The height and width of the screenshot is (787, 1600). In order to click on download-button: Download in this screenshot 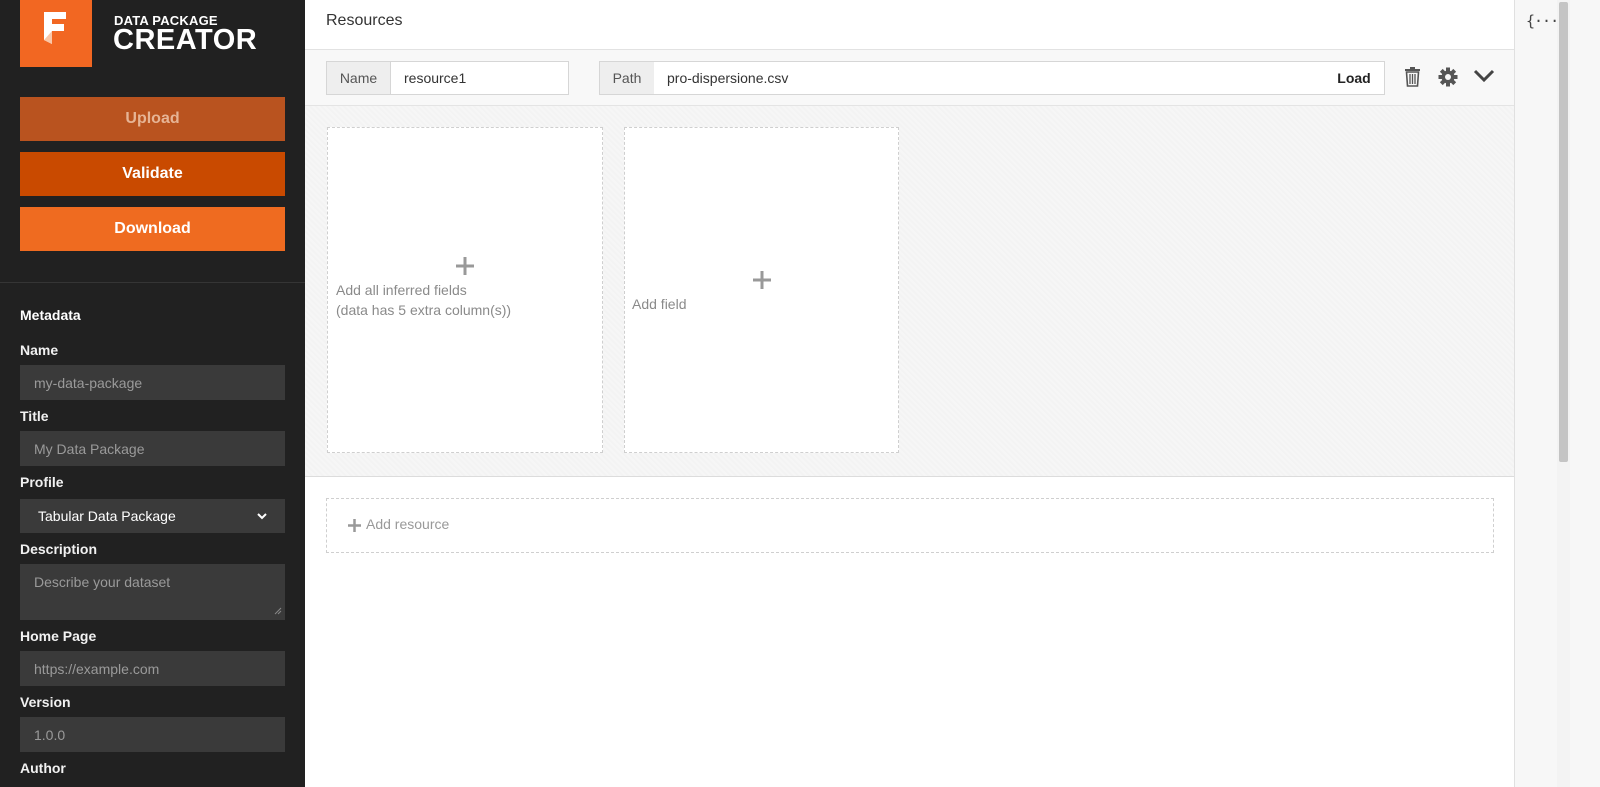, I will do `click(152, 229)`.